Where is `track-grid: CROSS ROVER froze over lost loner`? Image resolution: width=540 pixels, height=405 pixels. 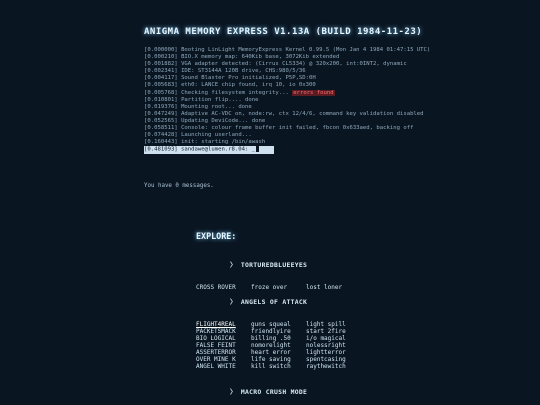 track-grid: CROSS ROVER froze over lost loner is located at coordinates (281, 287).